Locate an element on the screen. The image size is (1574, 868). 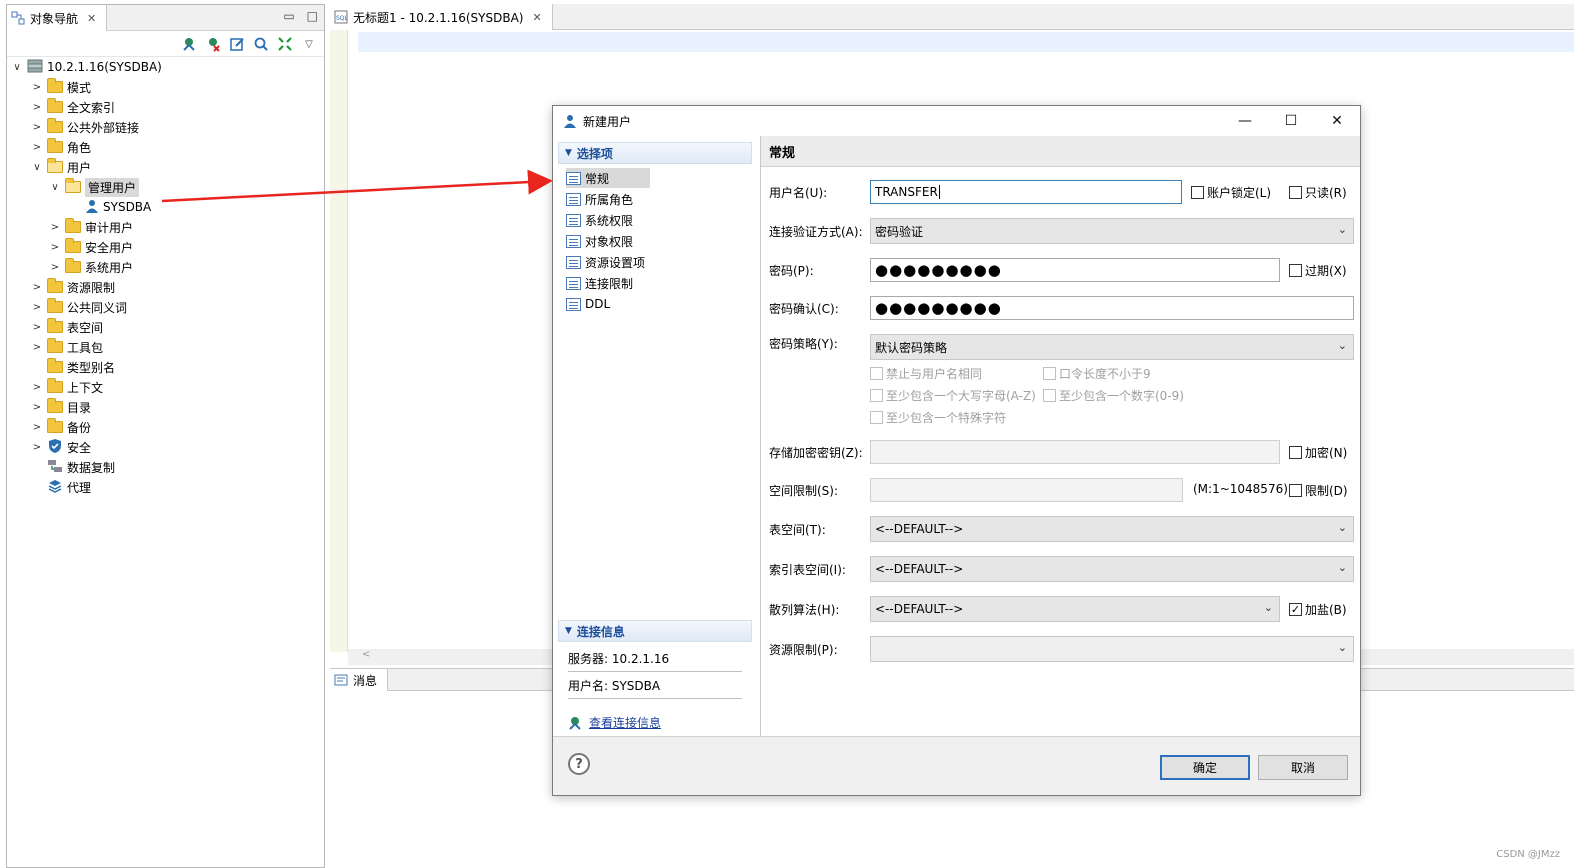
index-tablespace-select: <--DEFAULT--> ⌄ is located at coordinates (1112, 569).